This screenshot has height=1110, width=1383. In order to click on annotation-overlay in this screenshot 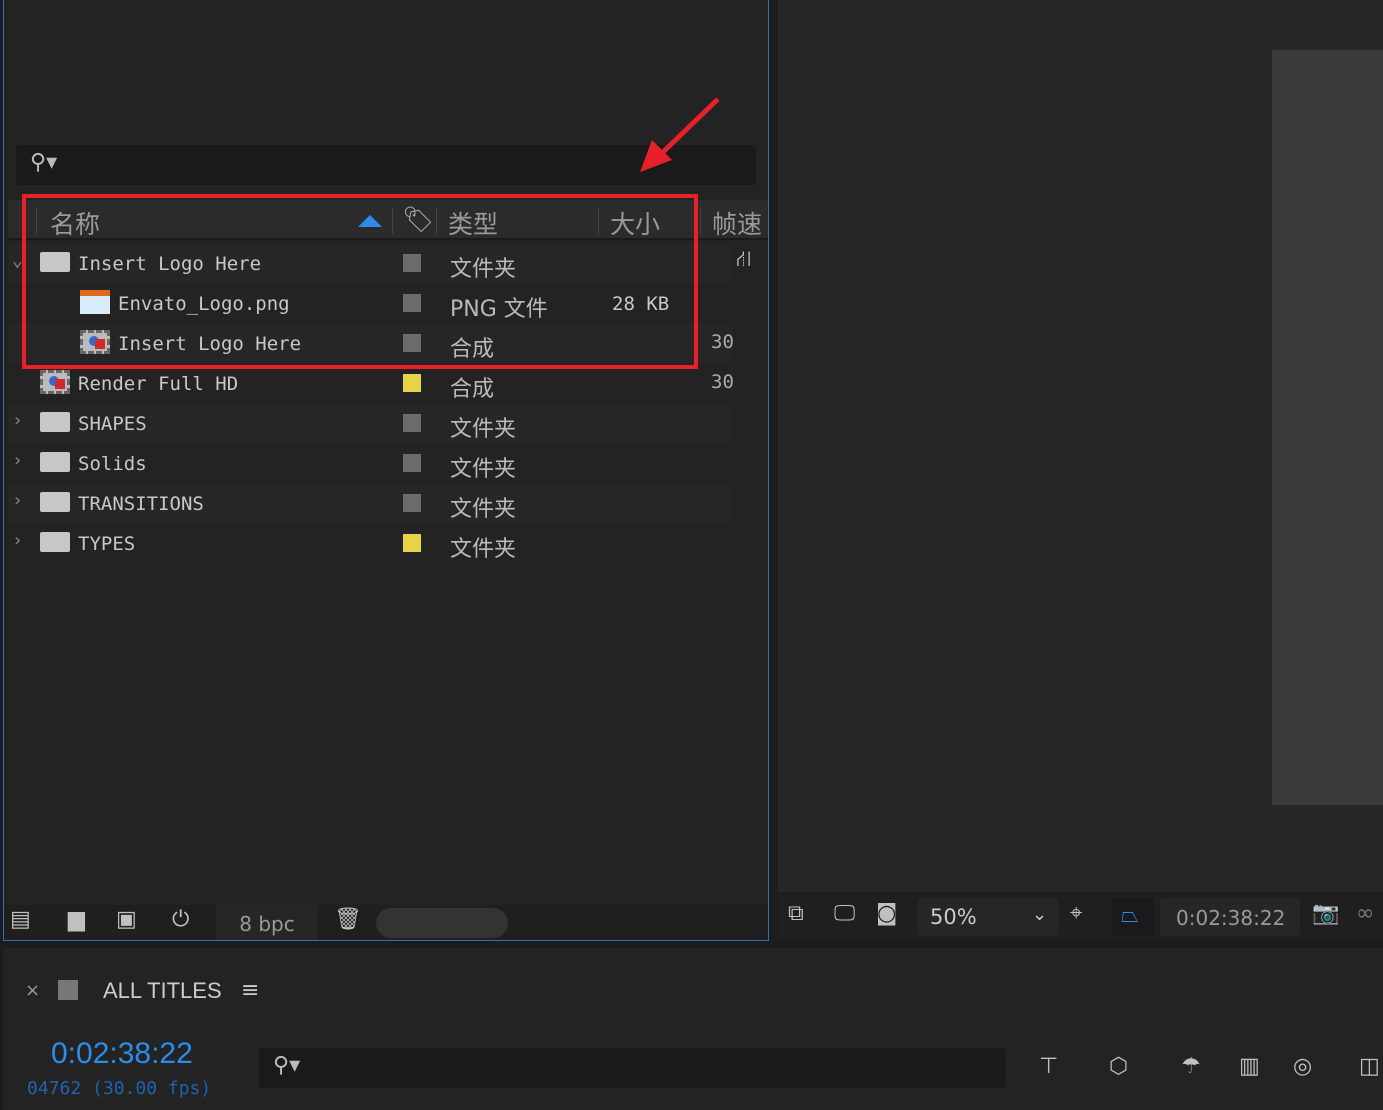, I will do `click(371, 233)`.